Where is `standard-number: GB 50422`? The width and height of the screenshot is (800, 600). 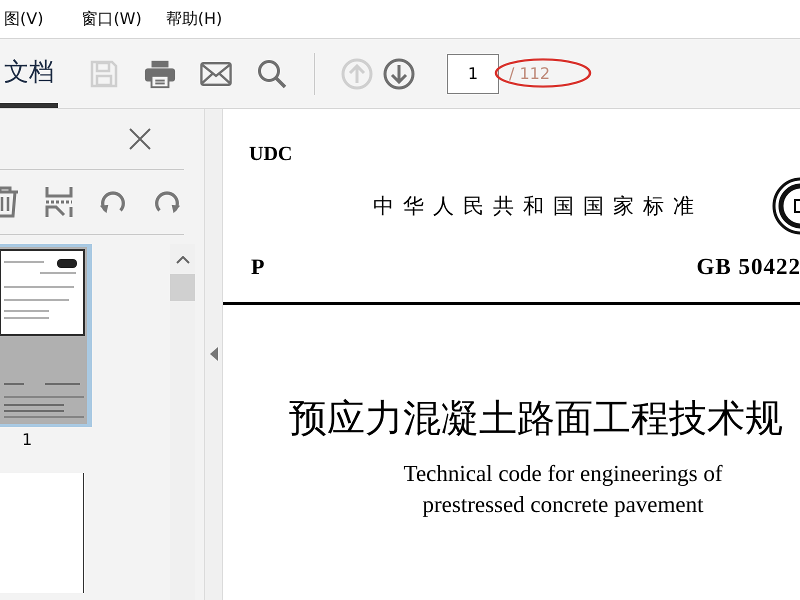
standard-number: GB 50422 is located at coordinates (748, 267).